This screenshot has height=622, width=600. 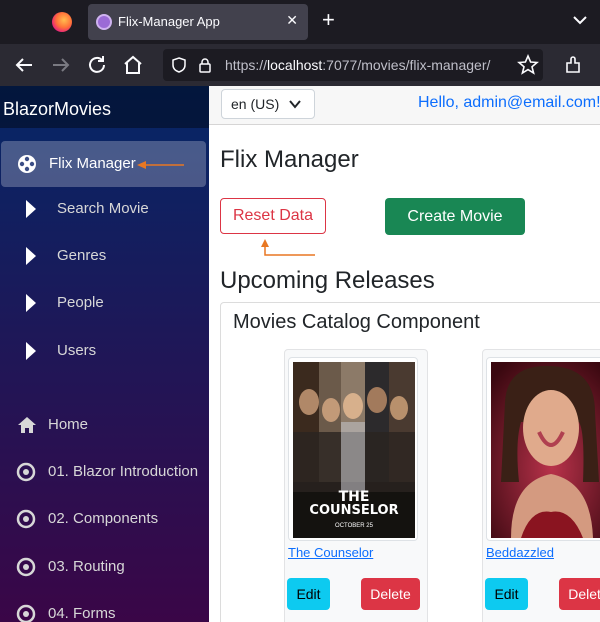 I want to click on movie-title-link: Beddazzled, so click(x=520, y=552).